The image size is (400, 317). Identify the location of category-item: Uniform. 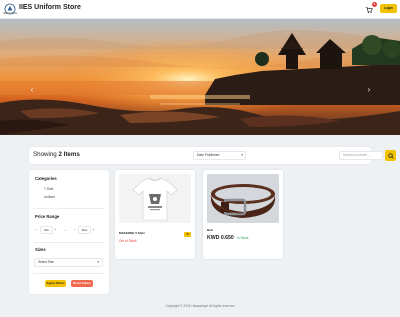
(49, 197).